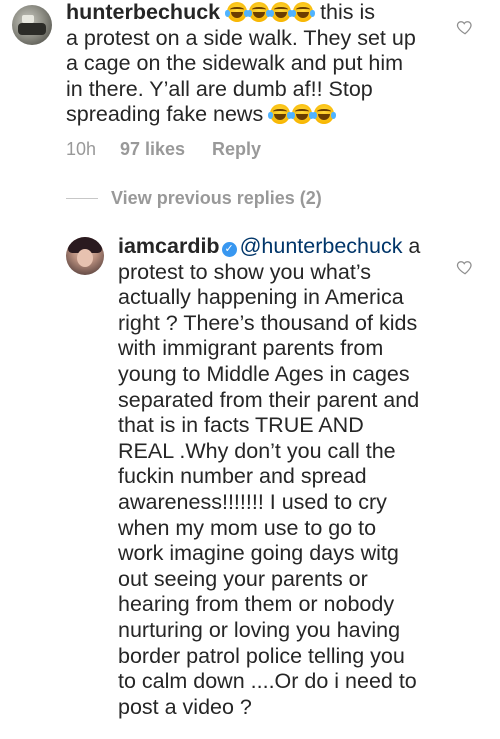  Describe the element at coordinates (169, 246) in the screenshot. I see `reply-username: iamcardib` at that location.